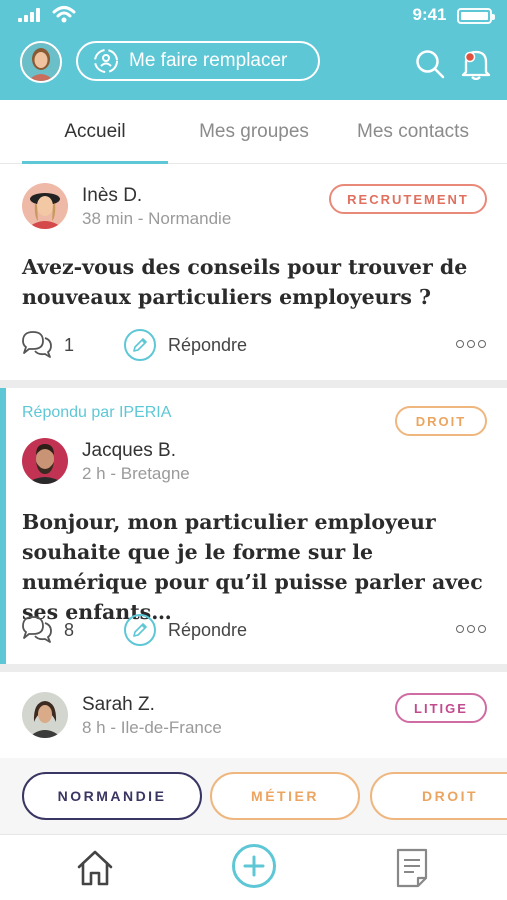 The height and width of the screenshot is (900, 507). What do you see at coordinates (69, 630) in the screenshot?
I see `comment-count: 8` at bounding box center [69, 630].